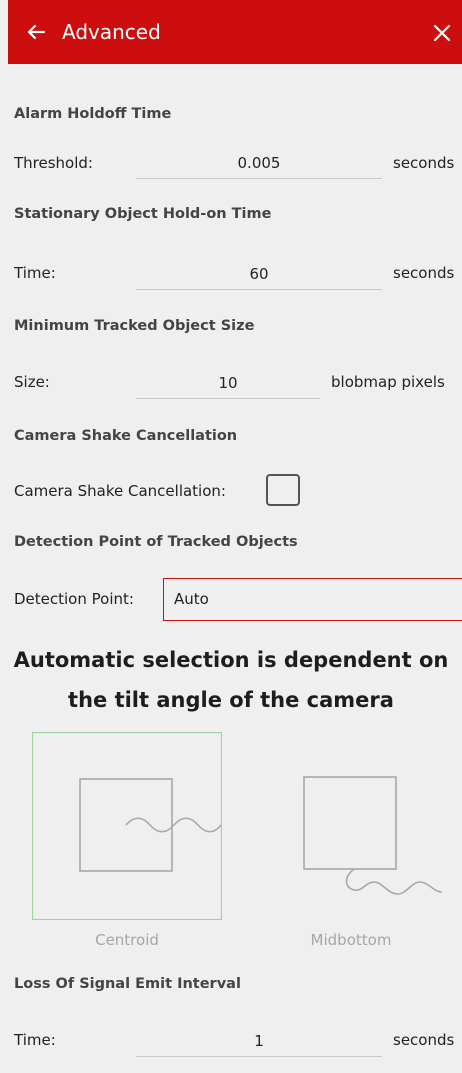  What do you see at coordinates (312, 599) in the screenshot?
I see `detection-point-select: Auto` at bounding box center [312, 599].